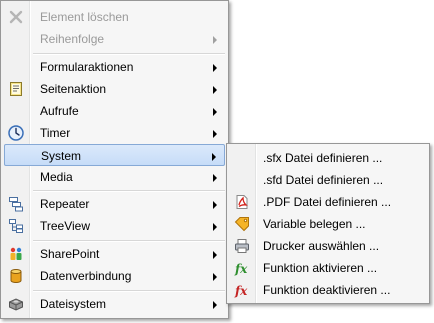 The height and width of the screenshot is (323, 434). What do you see at coordinates (59, 111) in the screenshot?
I see `menu-item-label: Aufrufe` at bounding box center [59, 111].